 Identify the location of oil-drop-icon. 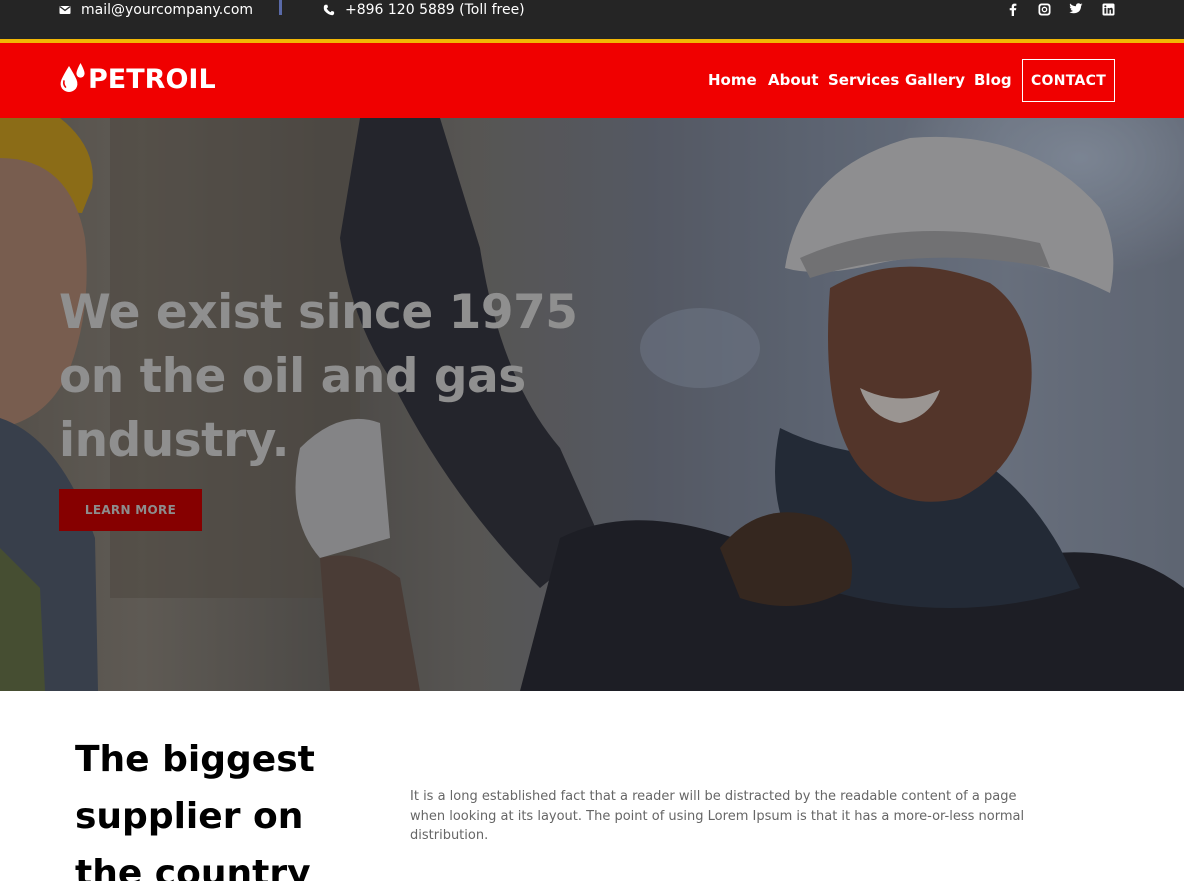
(74, 79).